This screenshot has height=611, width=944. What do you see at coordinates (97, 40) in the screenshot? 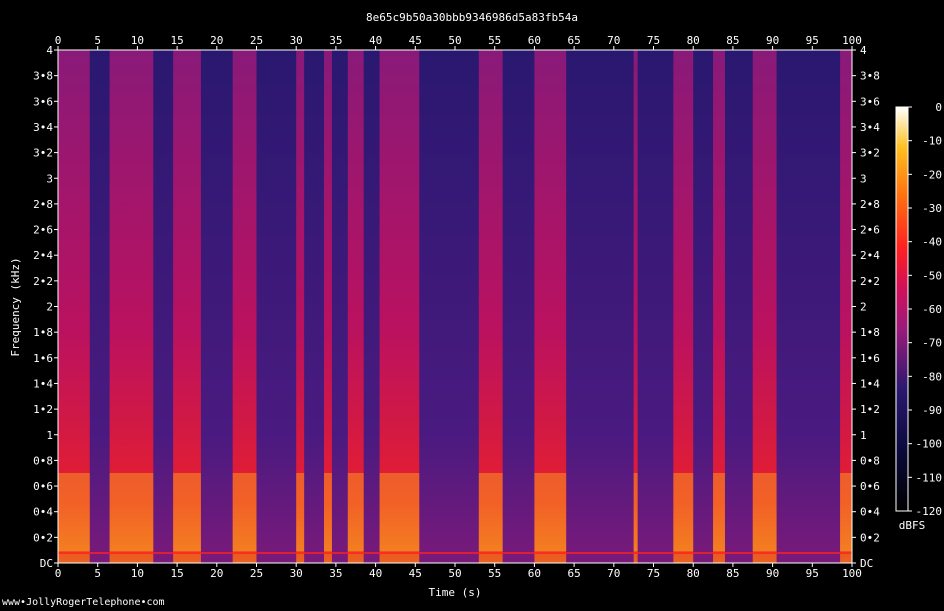
I see `x-tick-label-top: 5` at bounding box center [97, 40].